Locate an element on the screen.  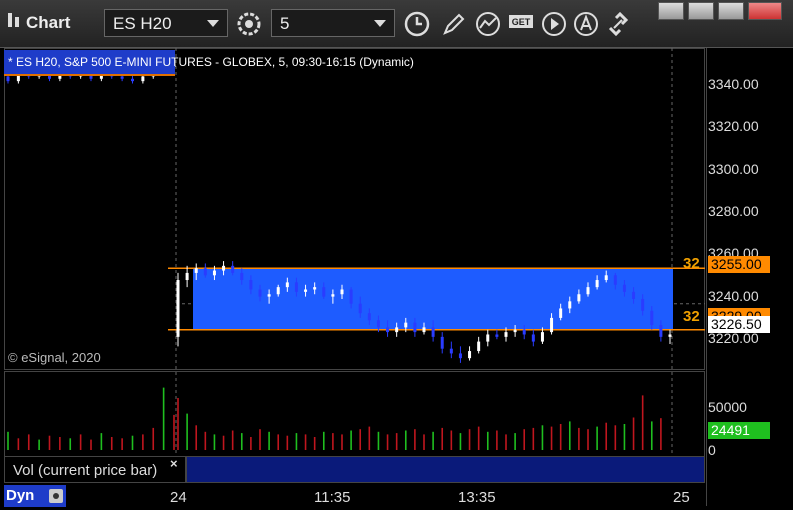
time-label: 13:35 is located at coordinates (477, 497).